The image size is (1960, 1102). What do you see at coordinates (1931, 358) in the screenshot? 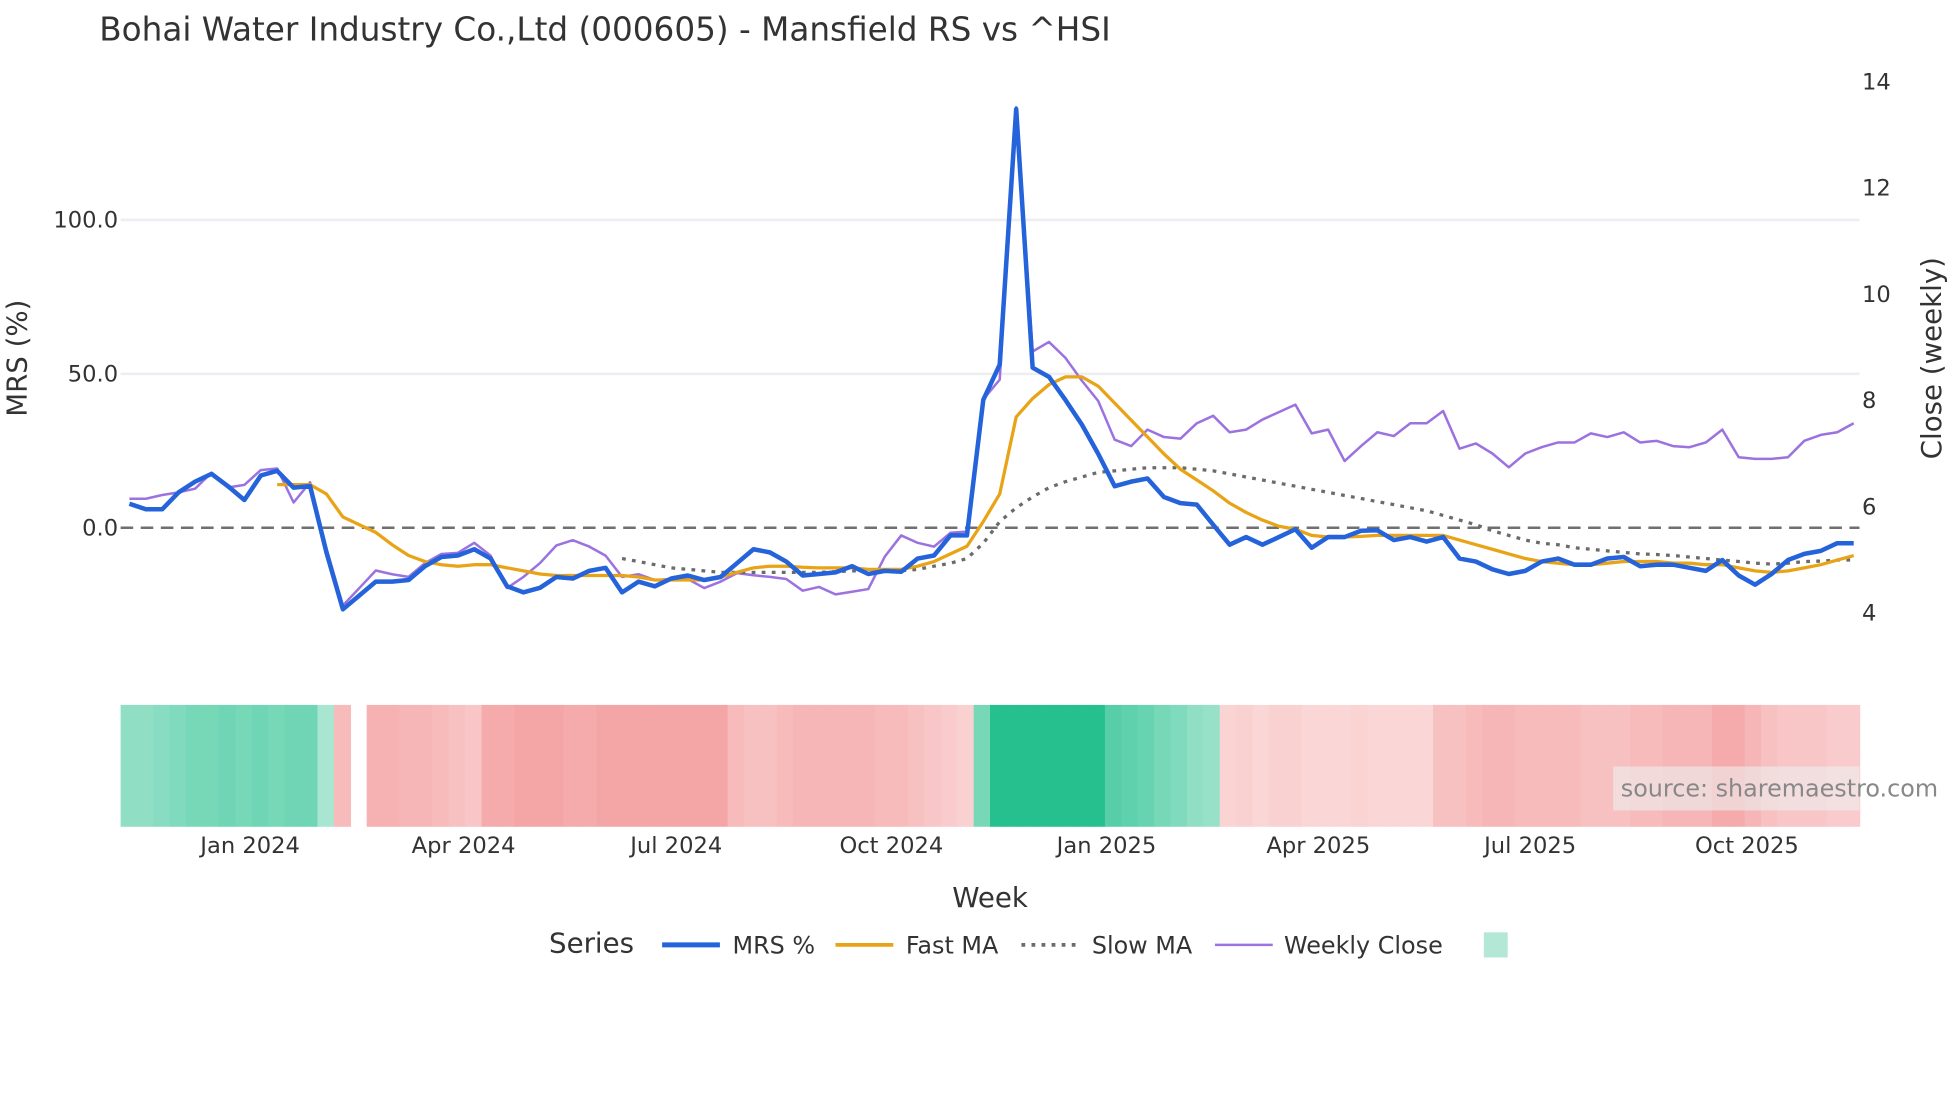
I see `y2-axis-title: Close (weekly)` at bounding box center [1931, 358].